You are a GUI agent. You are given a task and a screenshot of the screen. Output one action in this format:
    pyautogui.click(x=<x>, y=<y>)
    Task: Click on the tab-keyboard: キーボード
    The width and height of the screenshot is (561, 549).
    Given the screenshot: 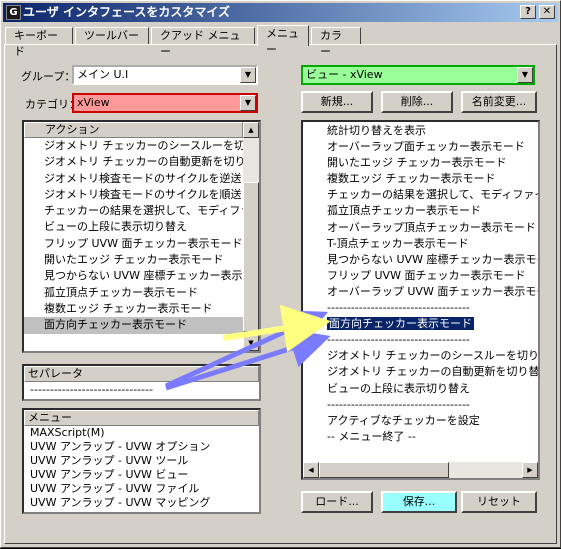 What is the action you would take?
    pyautogui.click(x=39, y=42)
    